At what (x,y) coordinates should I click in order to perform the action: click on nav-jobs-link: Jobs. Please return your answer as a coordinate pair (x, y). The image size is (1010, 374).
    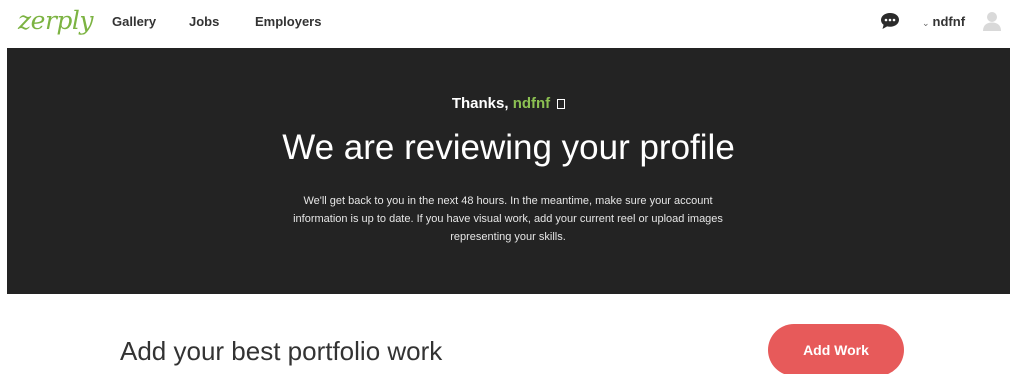
    Looking at the image, I should click on (204, 21).